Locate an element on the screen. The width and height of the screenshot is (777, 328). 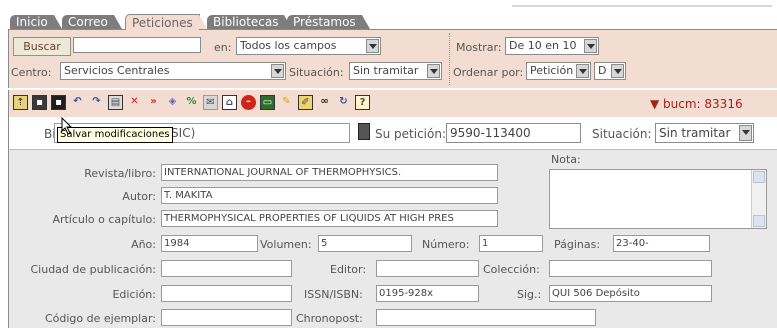
coleccion-field is located at coordinates (630, 268).